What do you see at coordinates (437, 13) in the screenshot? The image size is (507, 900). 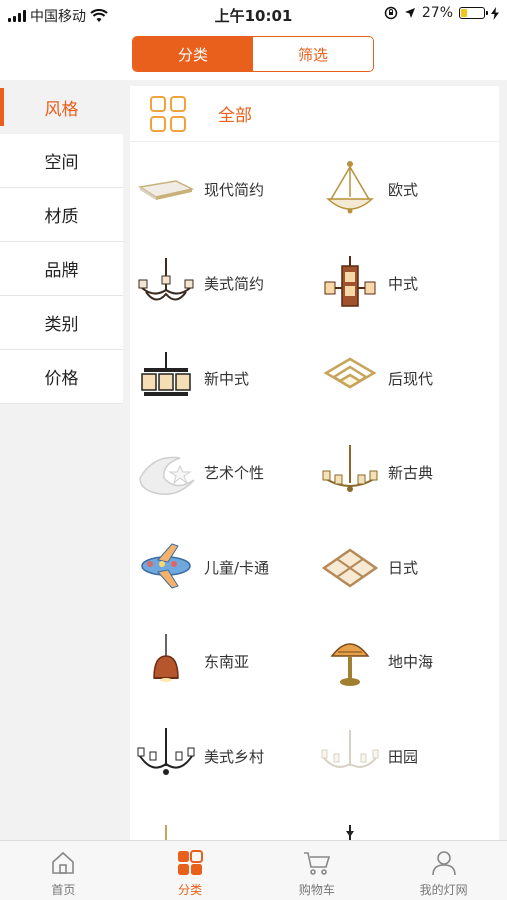 I see `battery-percent: 27%` at bounding box center [437, 13].